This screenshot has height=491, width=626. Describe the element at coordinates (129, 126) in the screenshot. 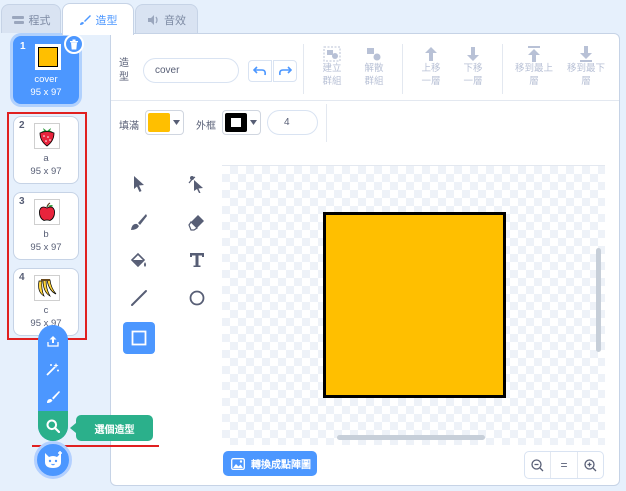

I see `fill-label: 填滿` at that location.